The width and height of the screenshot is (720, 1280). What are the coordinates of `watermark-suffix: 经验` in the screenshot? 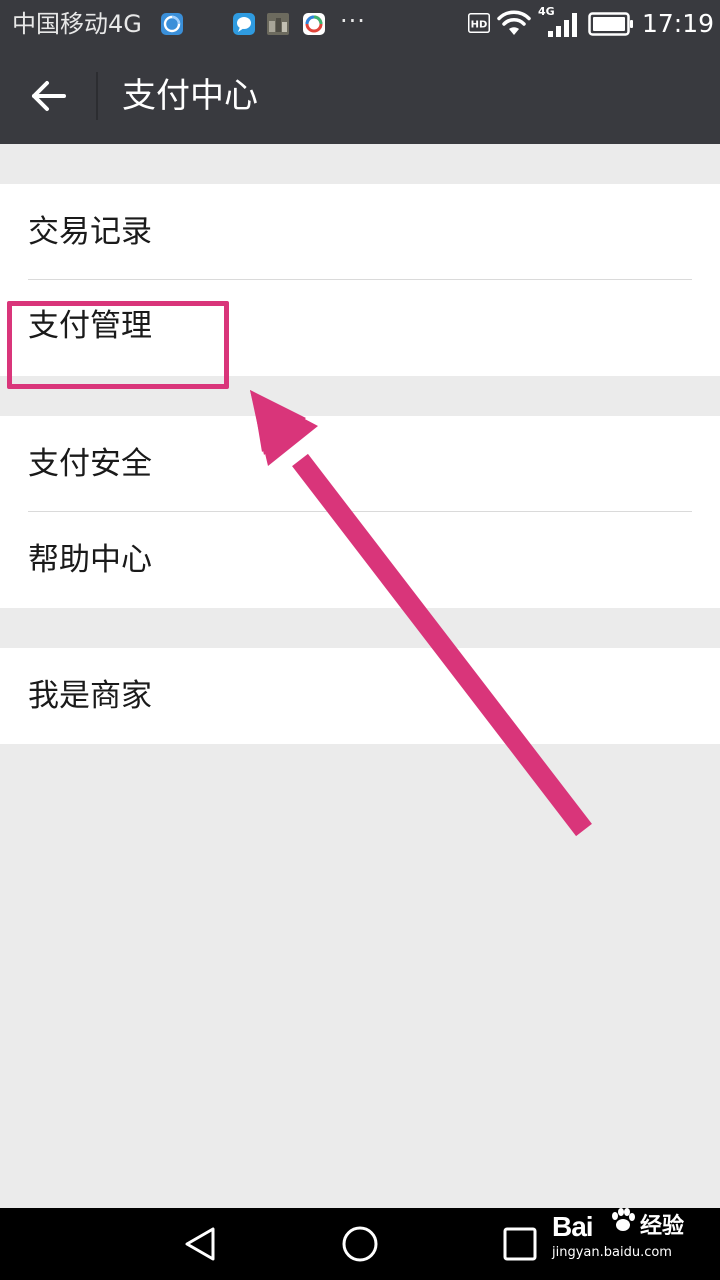 It's located at (662, 1226).